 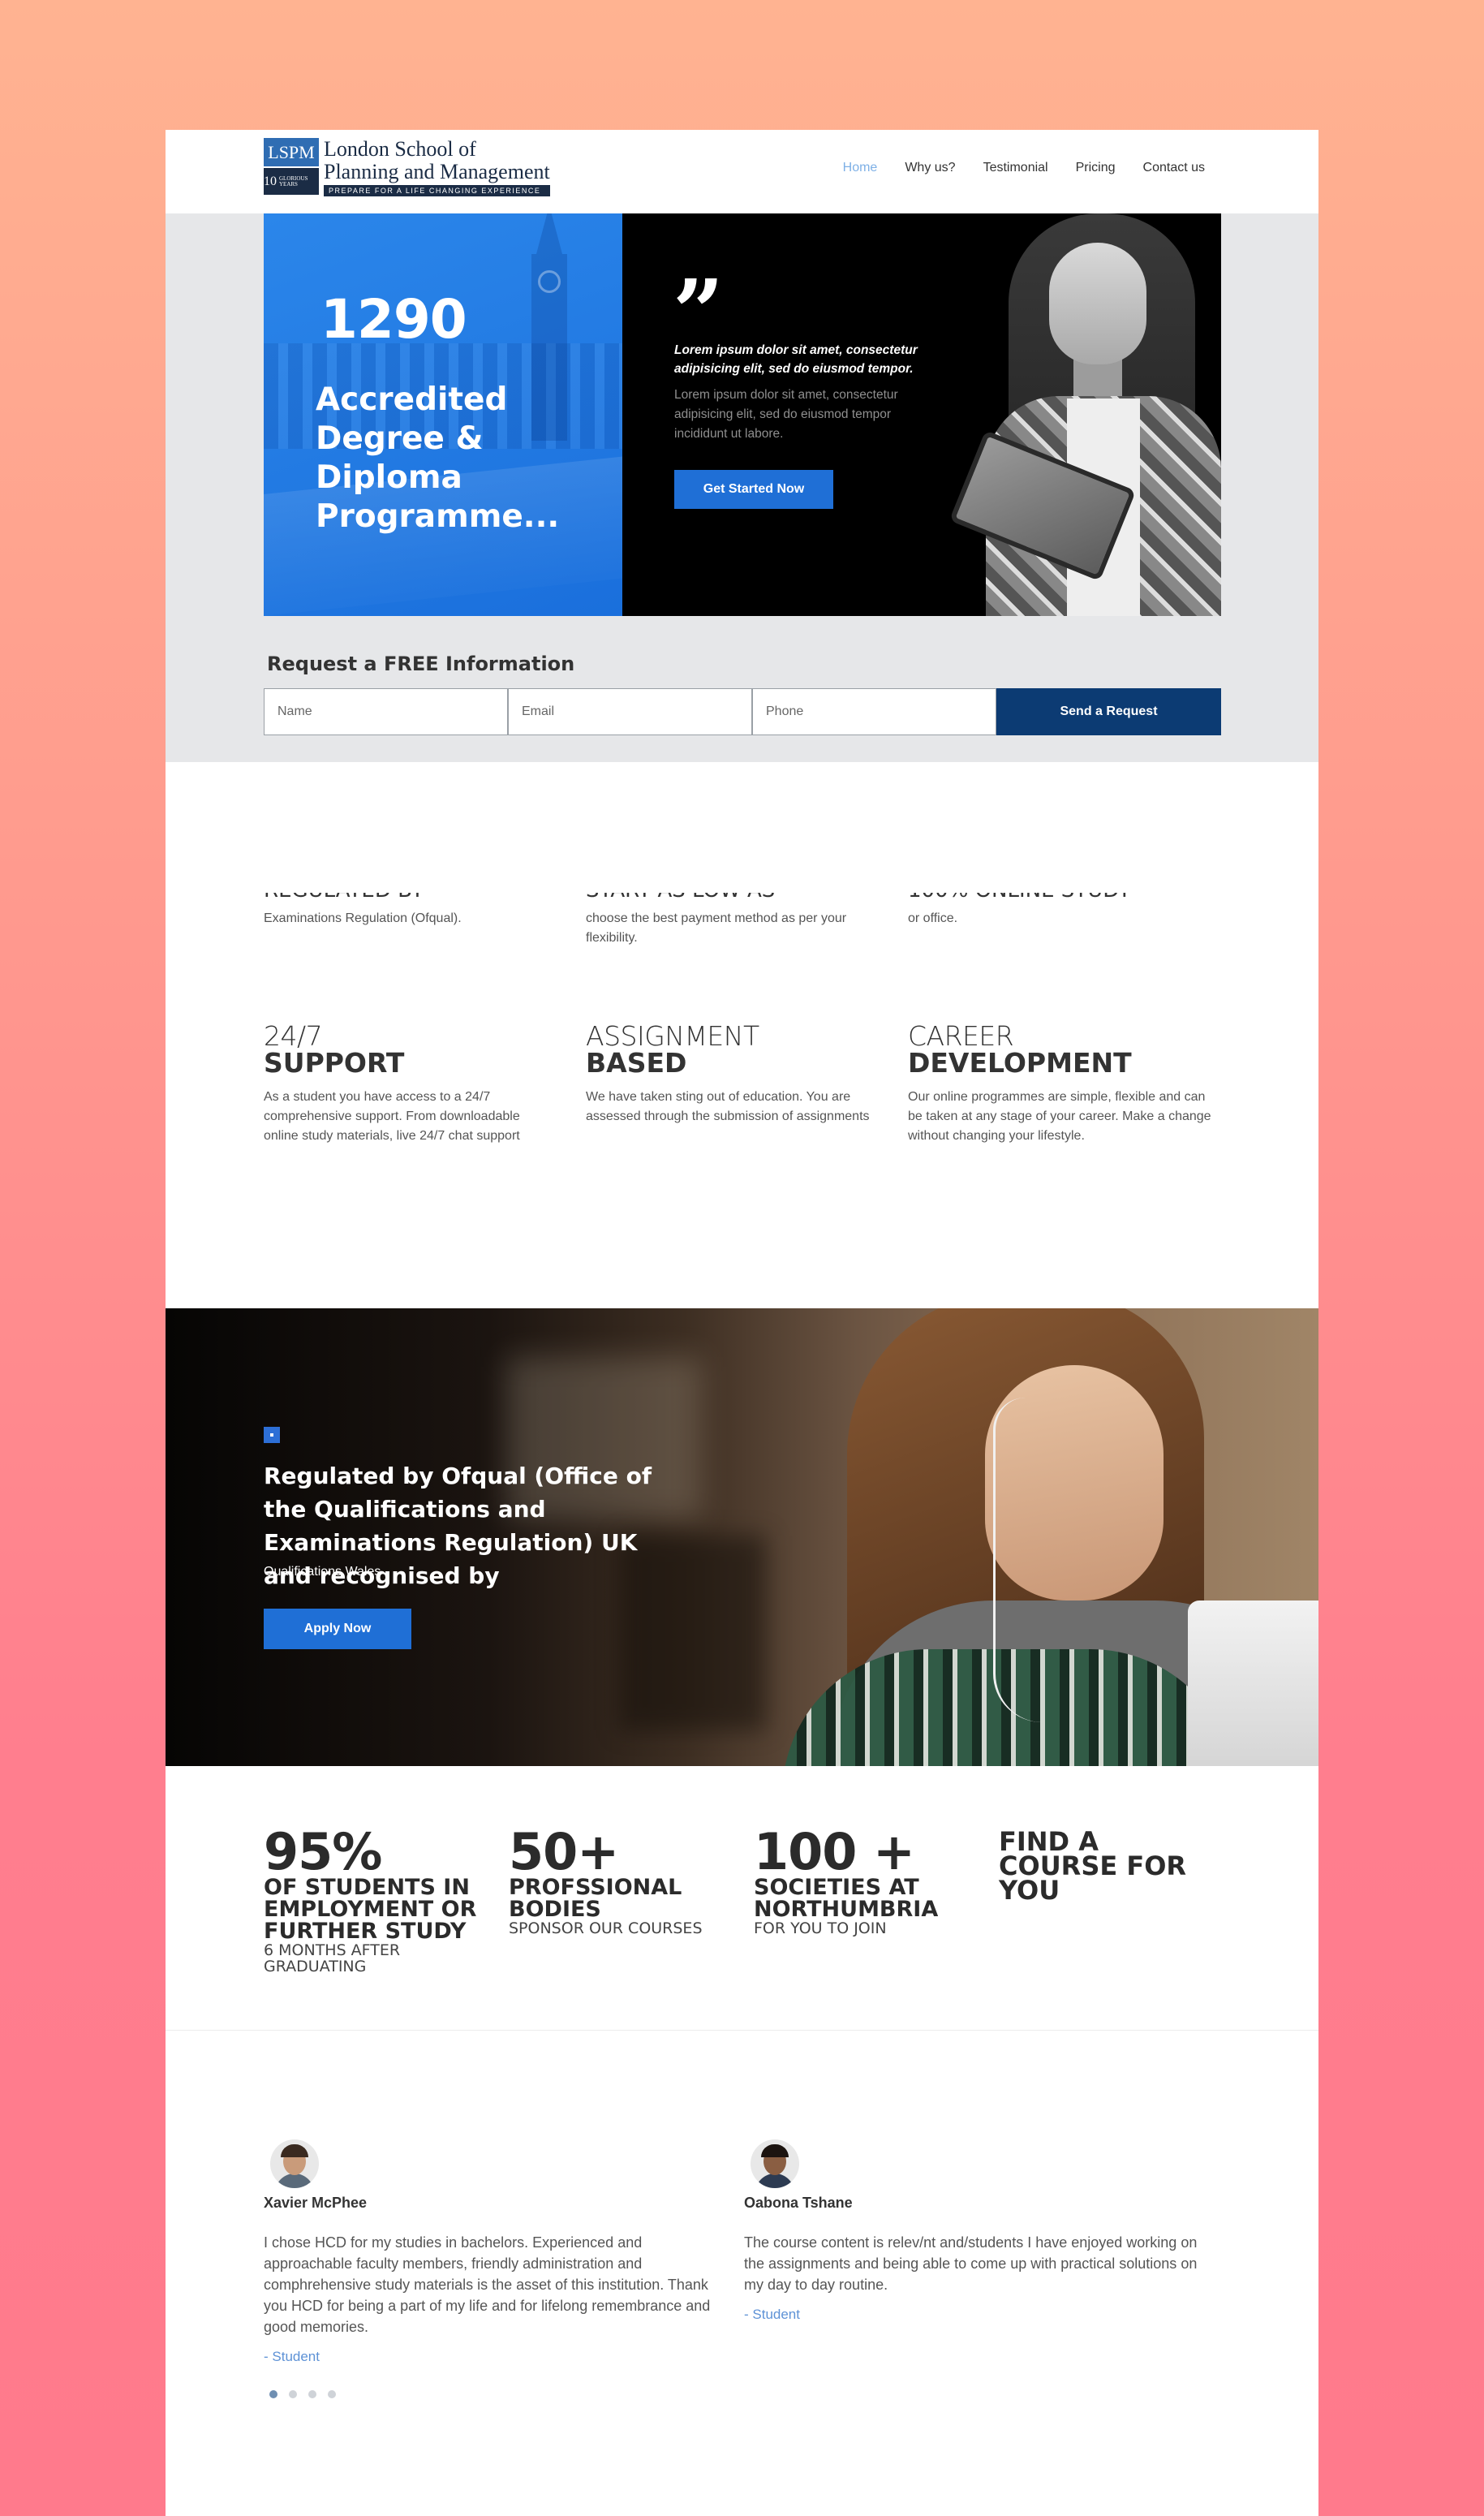 What do you see at coordinates (1174, 168) in the screenshot?
I see `nav-item-contact-us: Contact us` at bounding box center [1174, 168].